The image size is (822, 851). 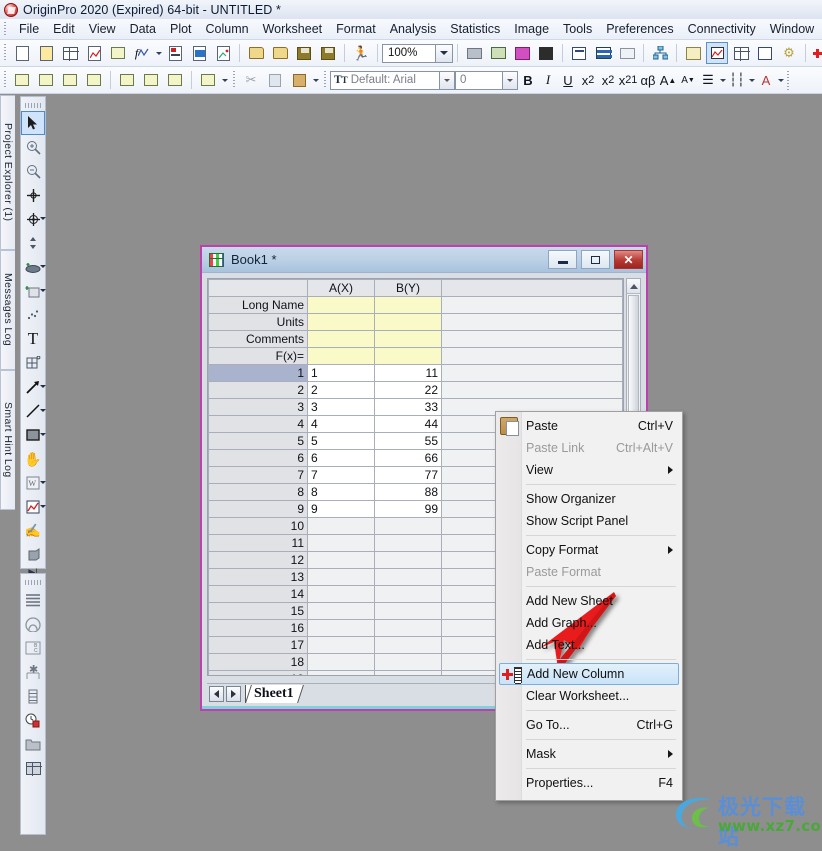 What do you see at coordinates (258, 492) in the screenshot?
I see `row-header: 8` at bounding box center [258, 492].